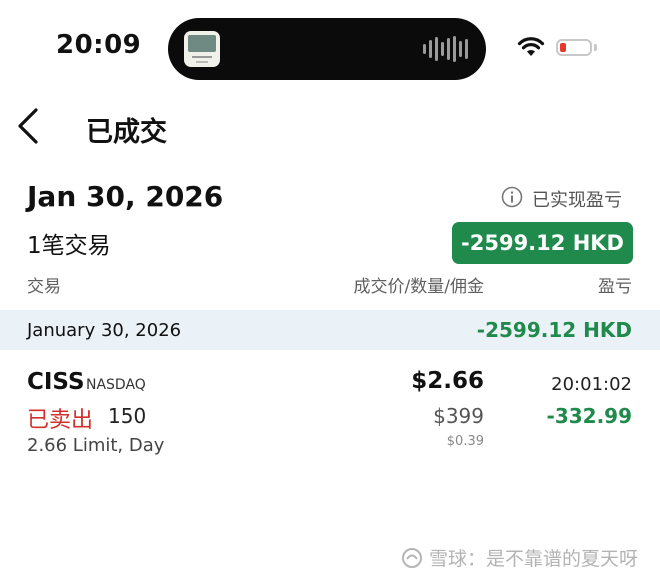  I want to click on trade-time: 20:01:02, so click(591, 384).